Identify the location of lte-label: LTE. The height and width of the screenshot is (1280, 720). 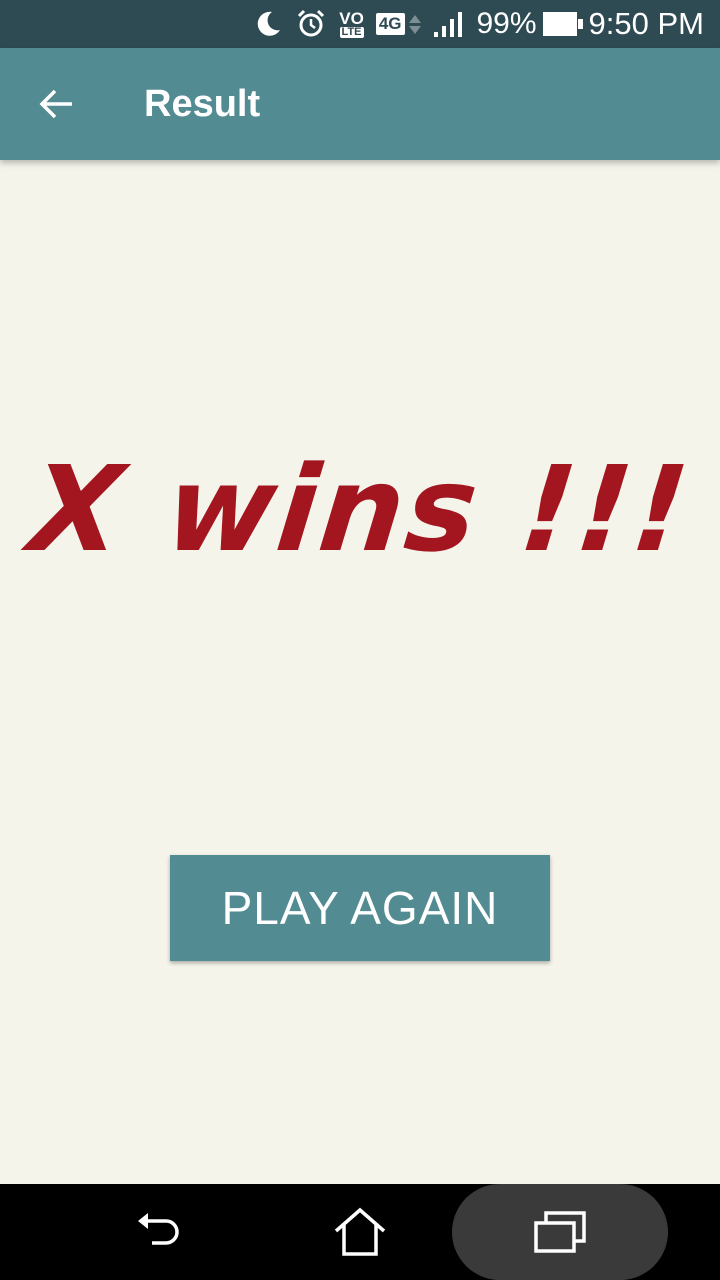
(351, 32).